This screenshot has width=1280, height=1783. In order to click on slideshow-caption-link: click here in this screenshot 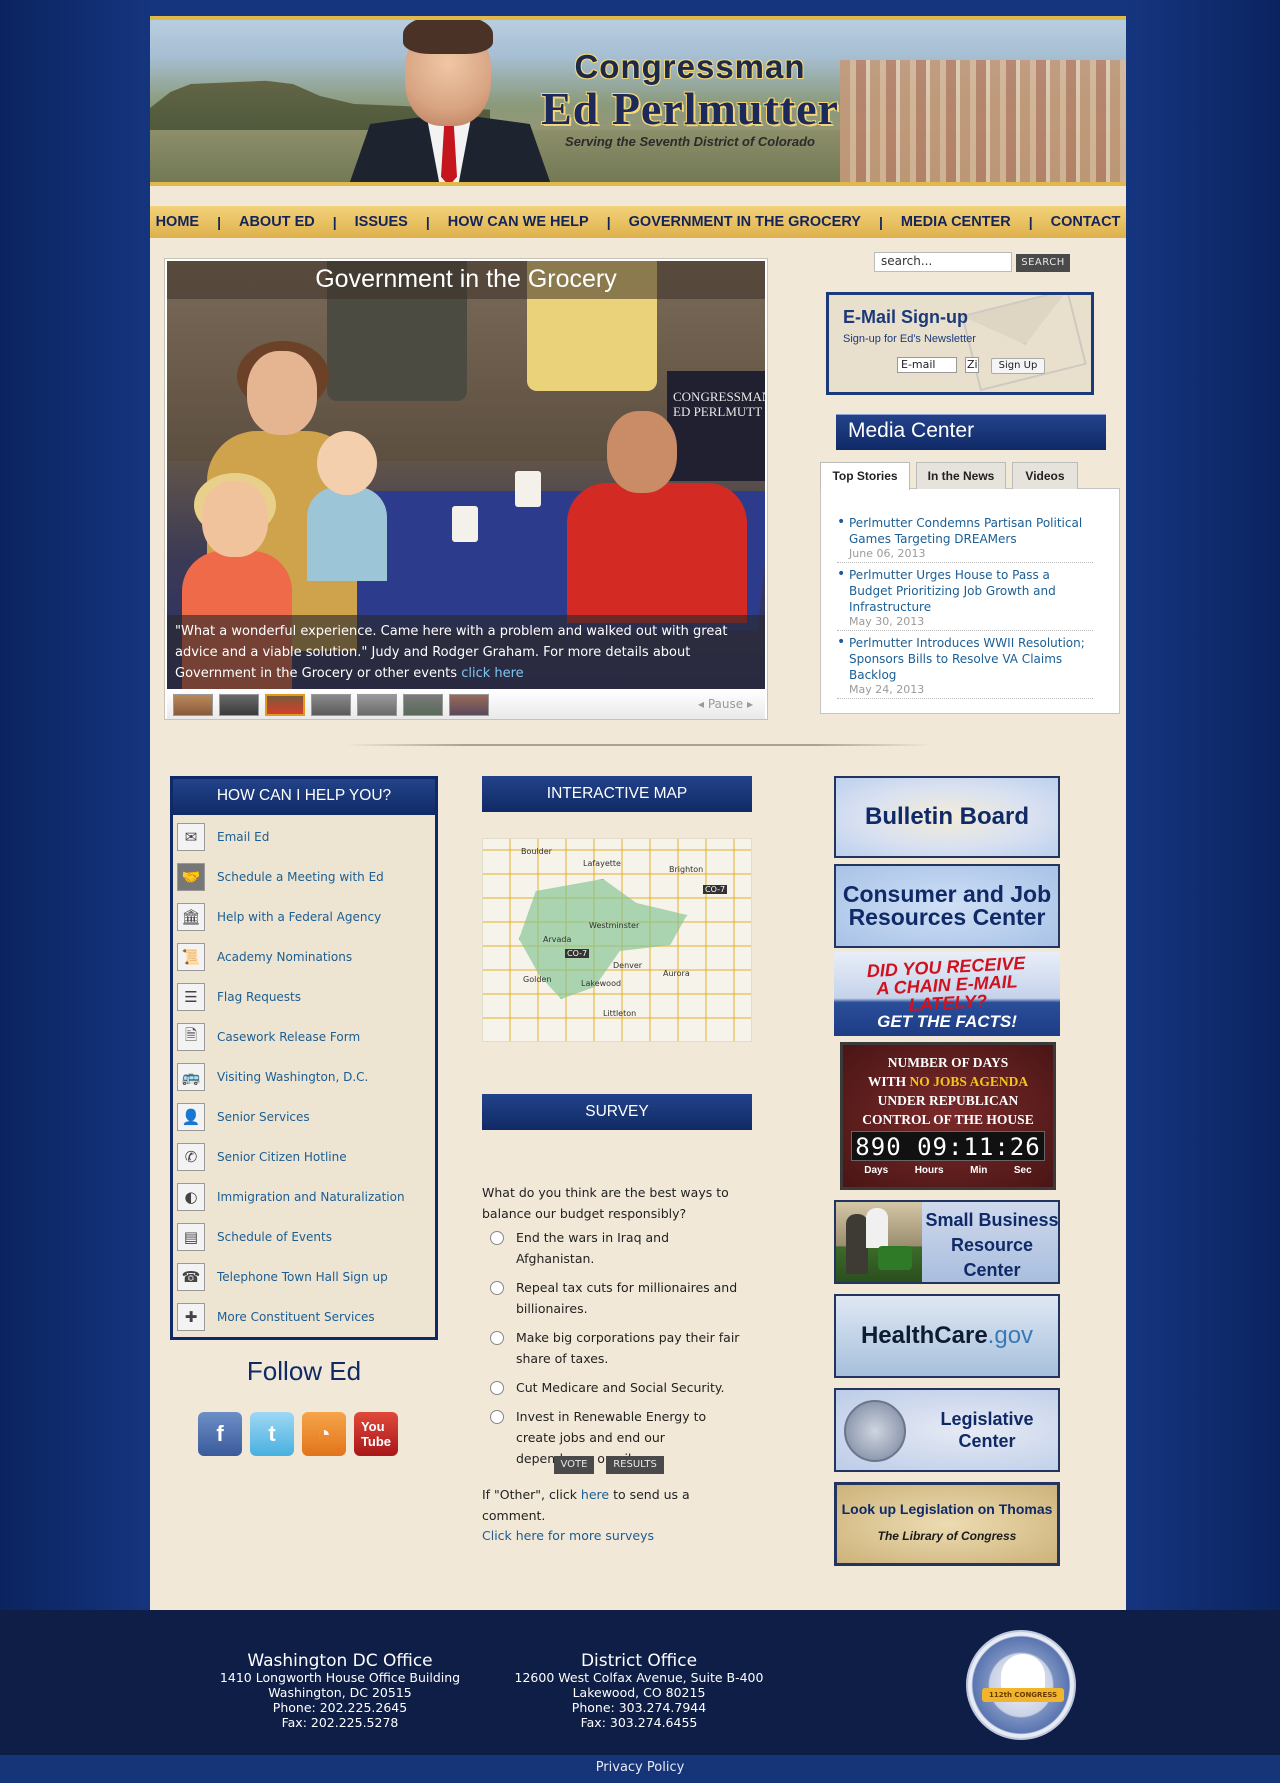, I will do `click(492, 673)`.